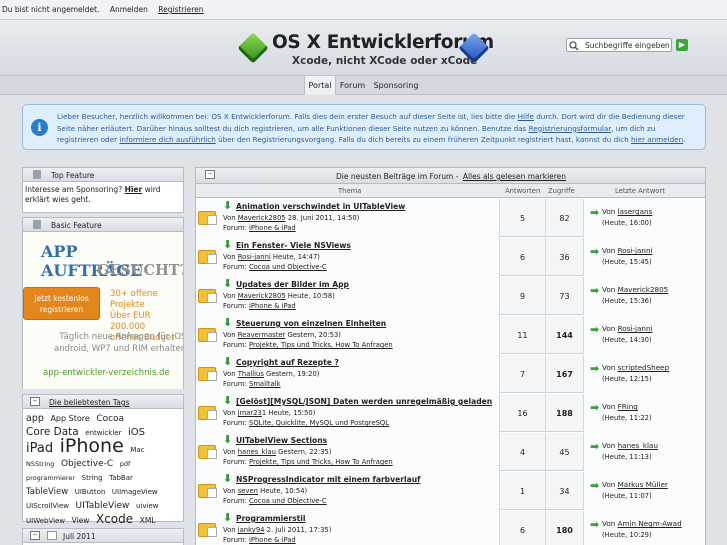  I want to click on tag-link: View, so click(81, 520).